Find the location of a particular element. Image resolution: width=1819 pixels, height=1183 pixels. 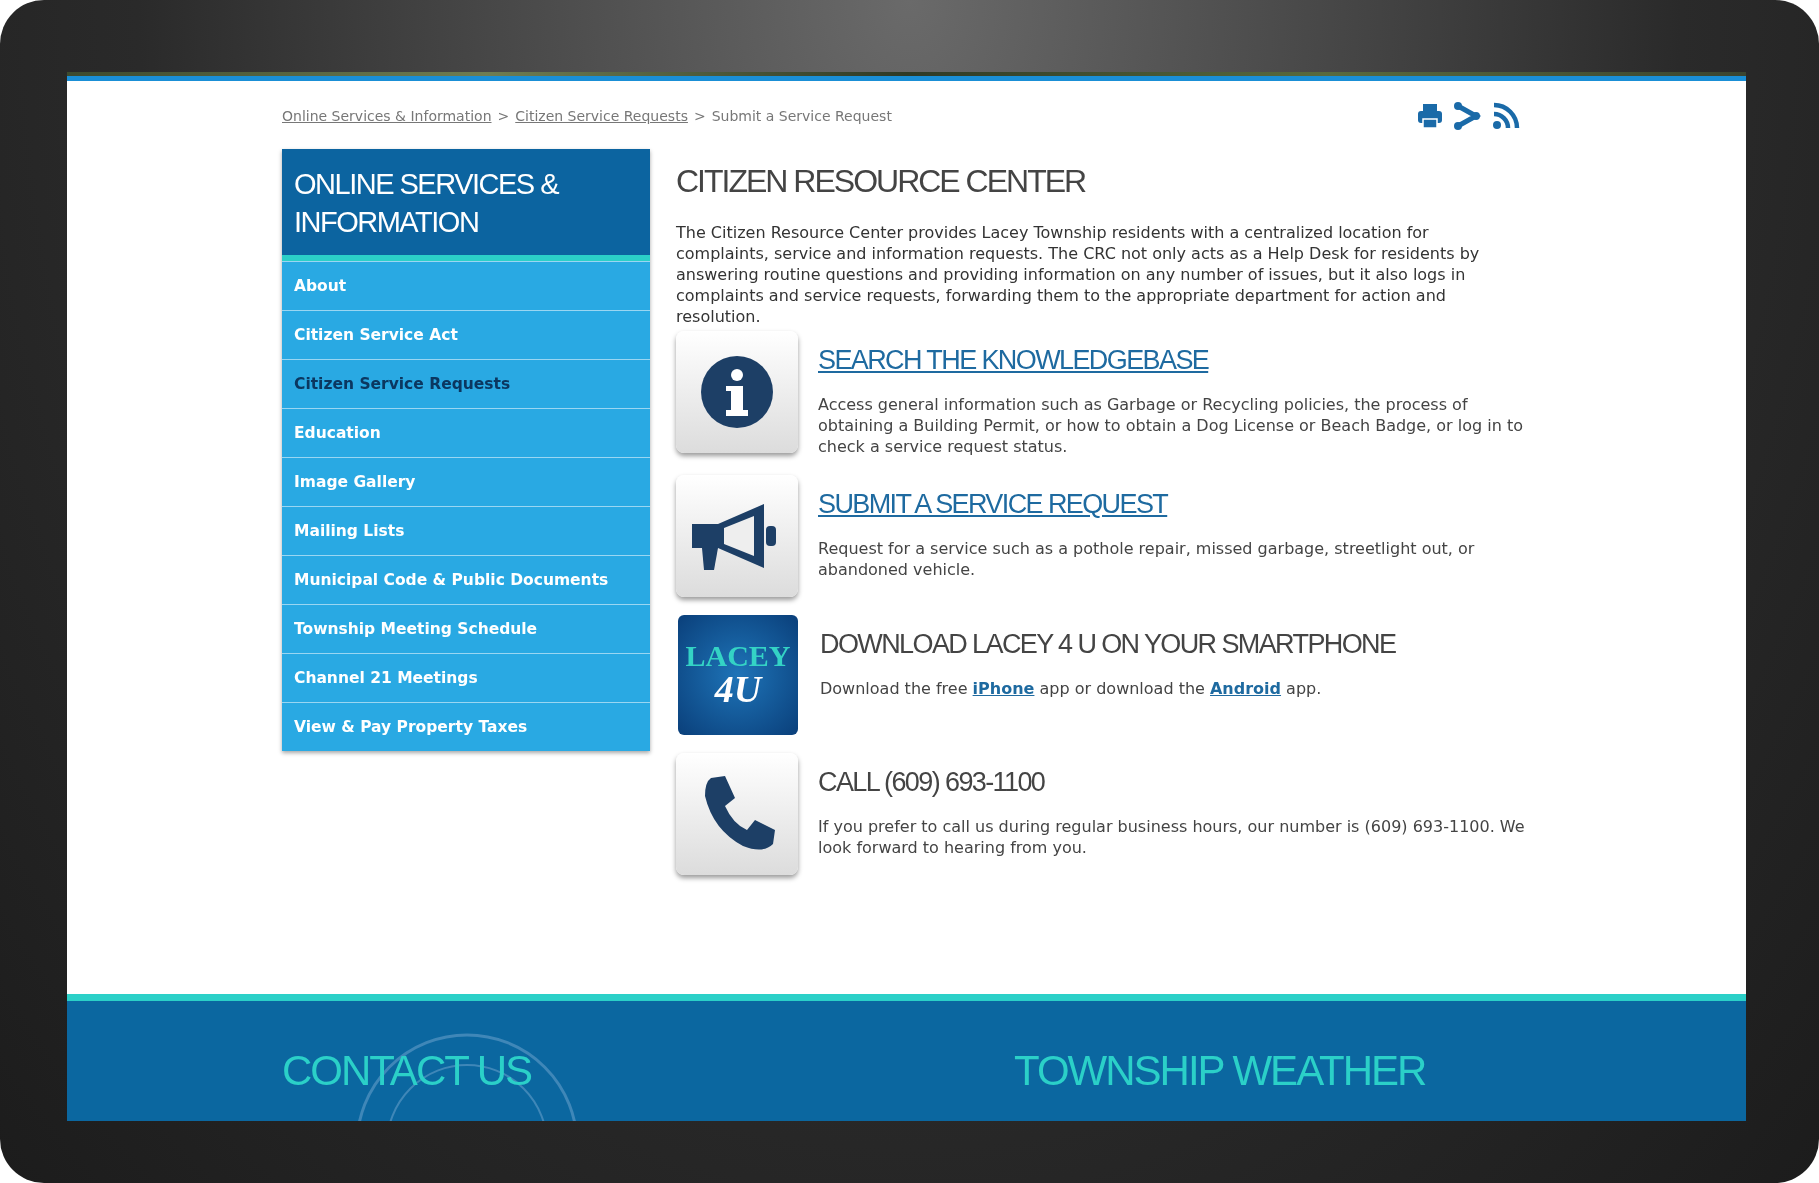

sidebar-item: Mailing Lists is located at coordinates (466, 530).